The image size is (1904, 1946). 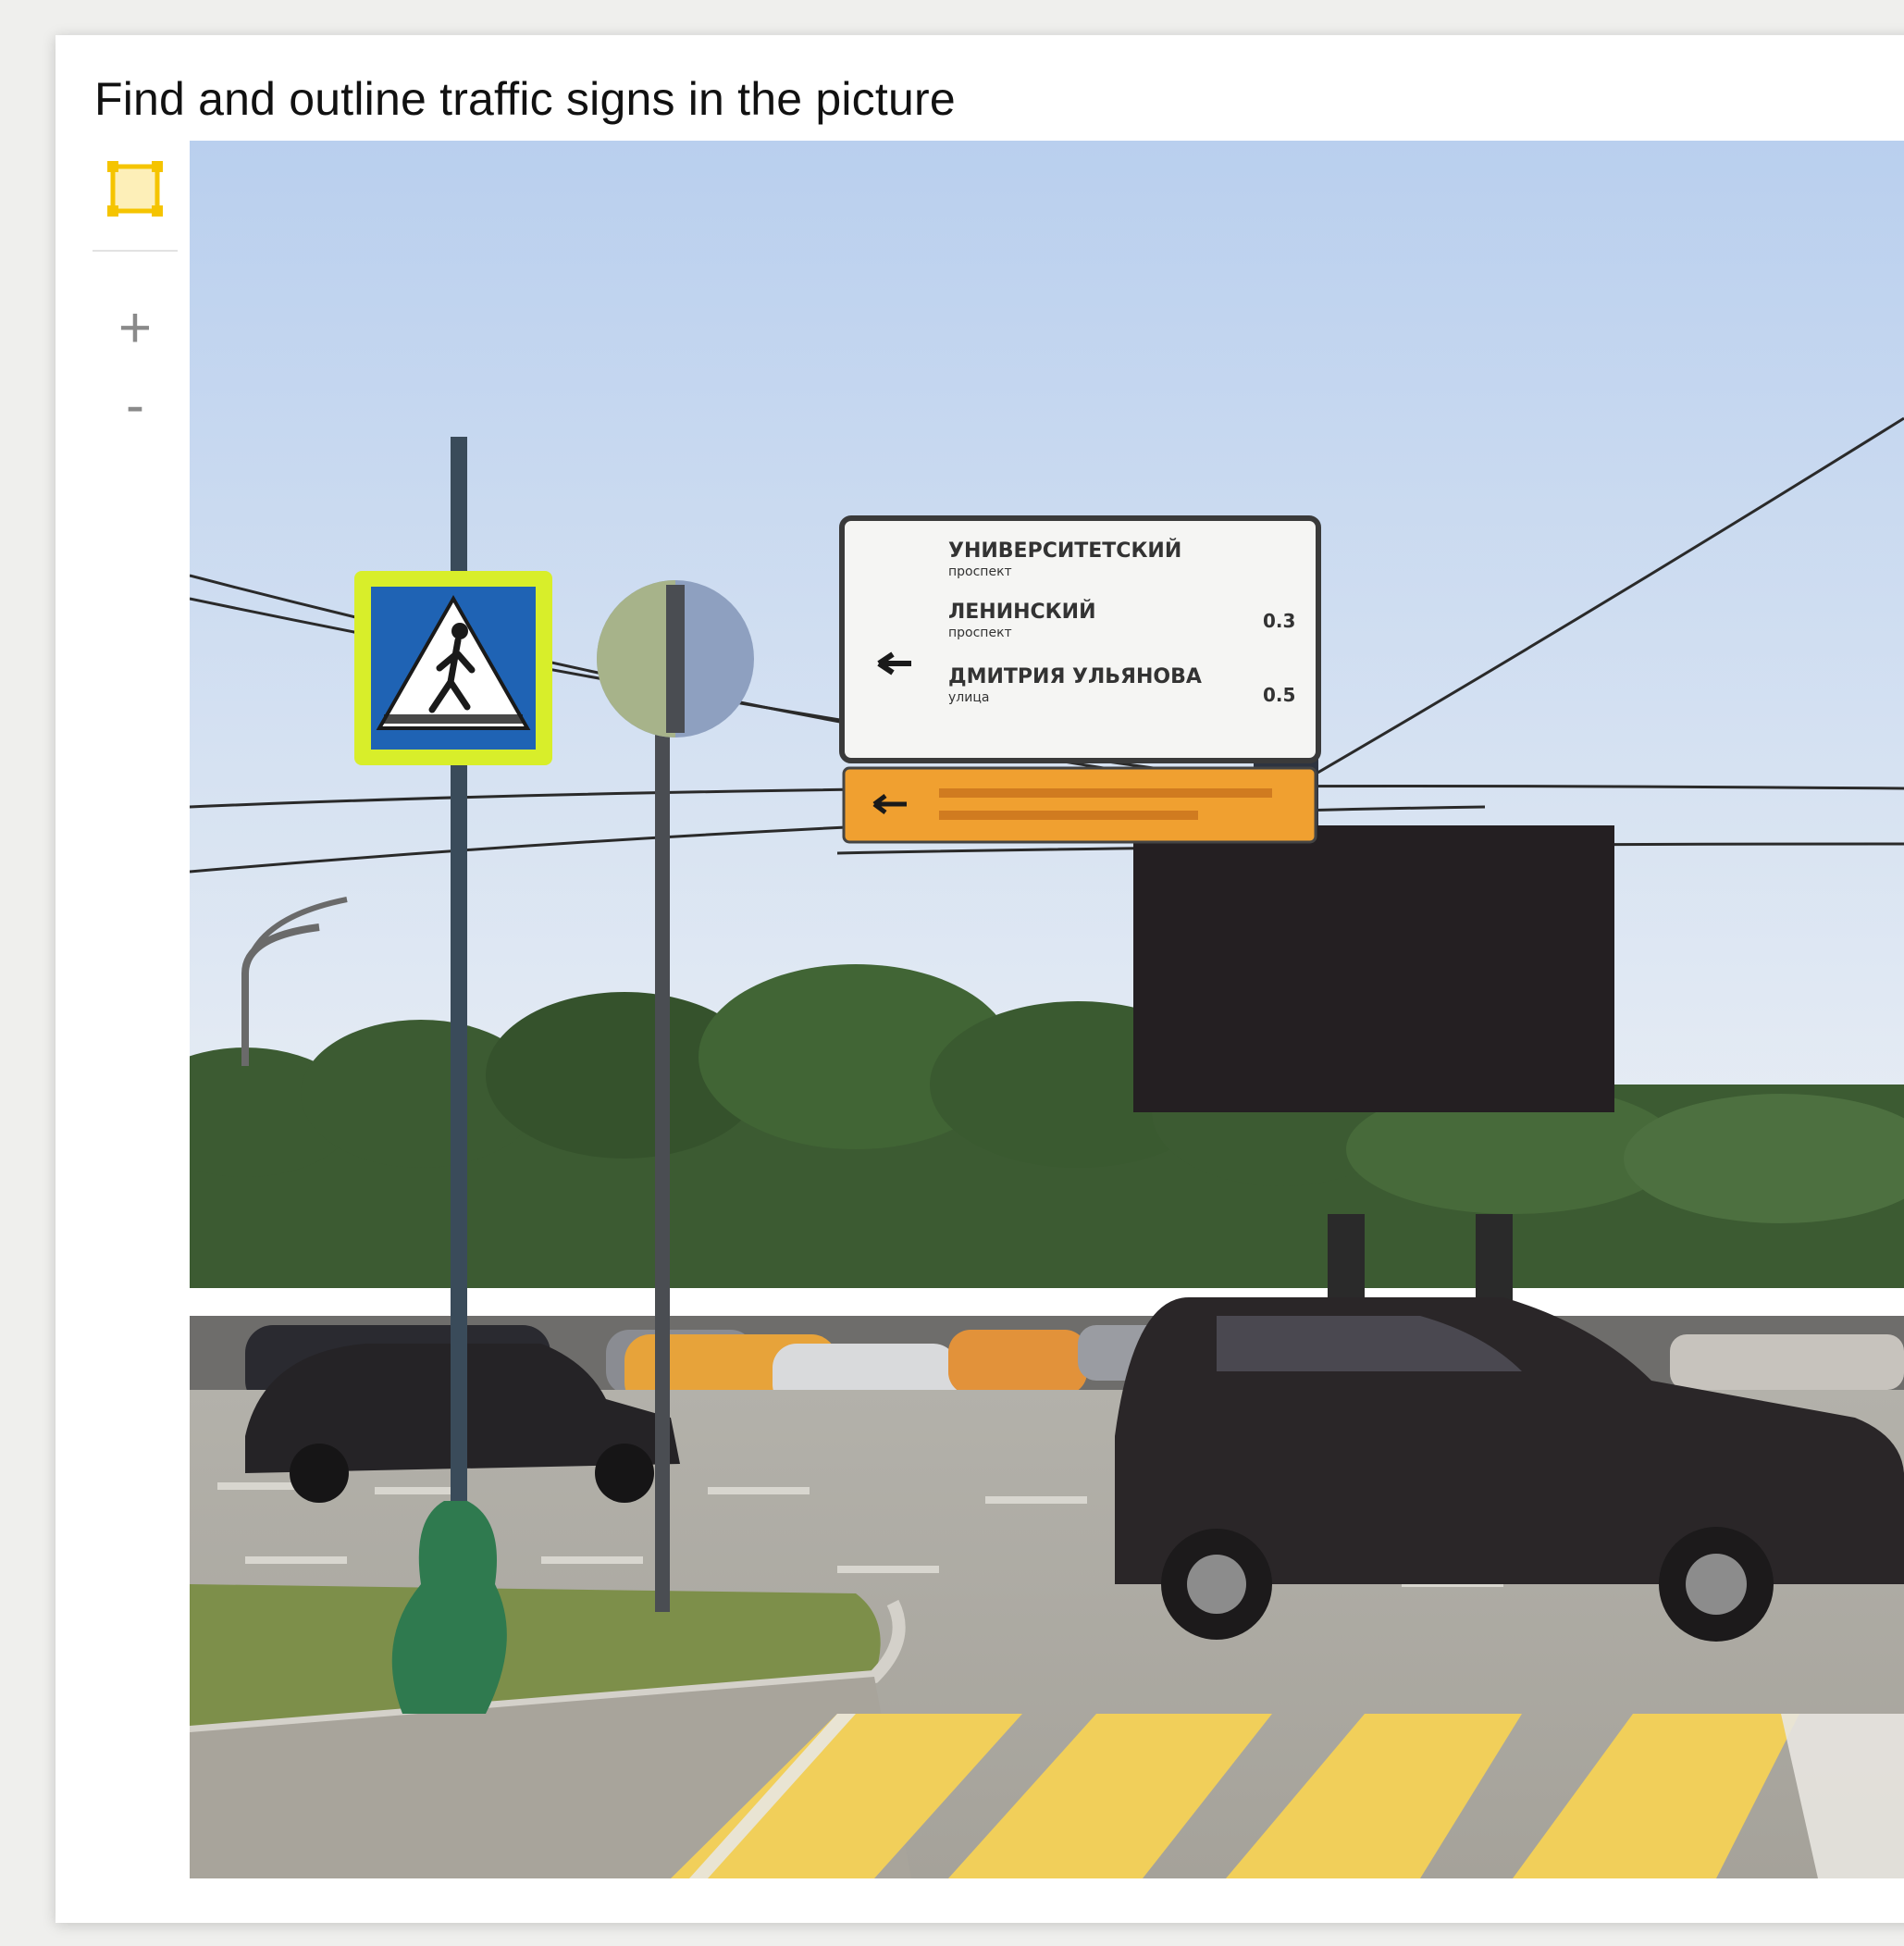 I want to click on orange-detour-sign, so click(x=1079, y=805).